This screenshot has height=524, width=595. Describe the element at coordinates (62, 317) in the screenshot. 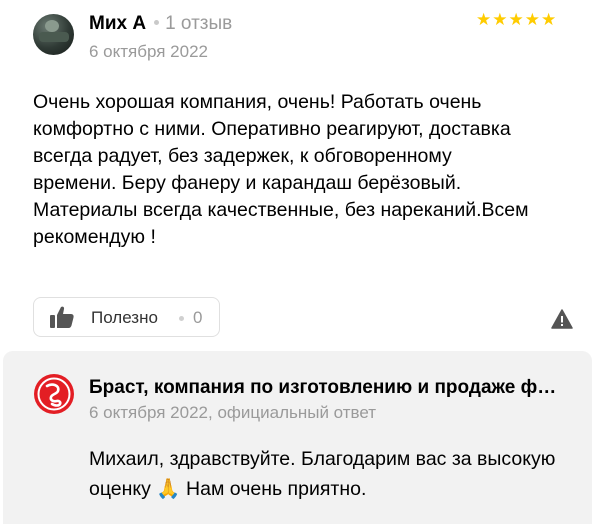

I see `thumbs-up-icon` at that location.